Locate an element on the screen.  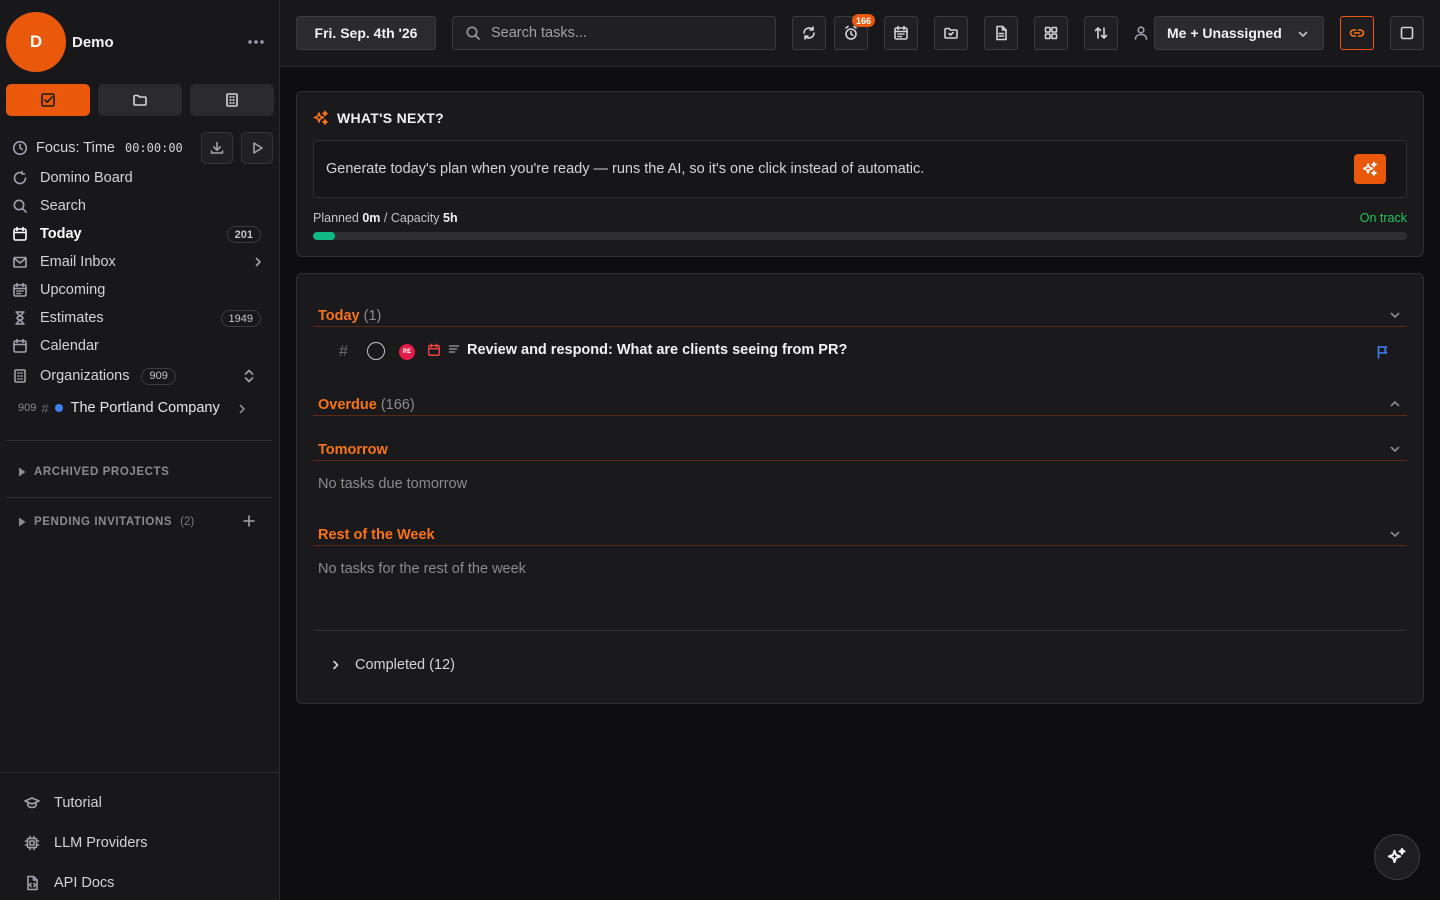
project-count: 909 is located at coordinates (27, 408).